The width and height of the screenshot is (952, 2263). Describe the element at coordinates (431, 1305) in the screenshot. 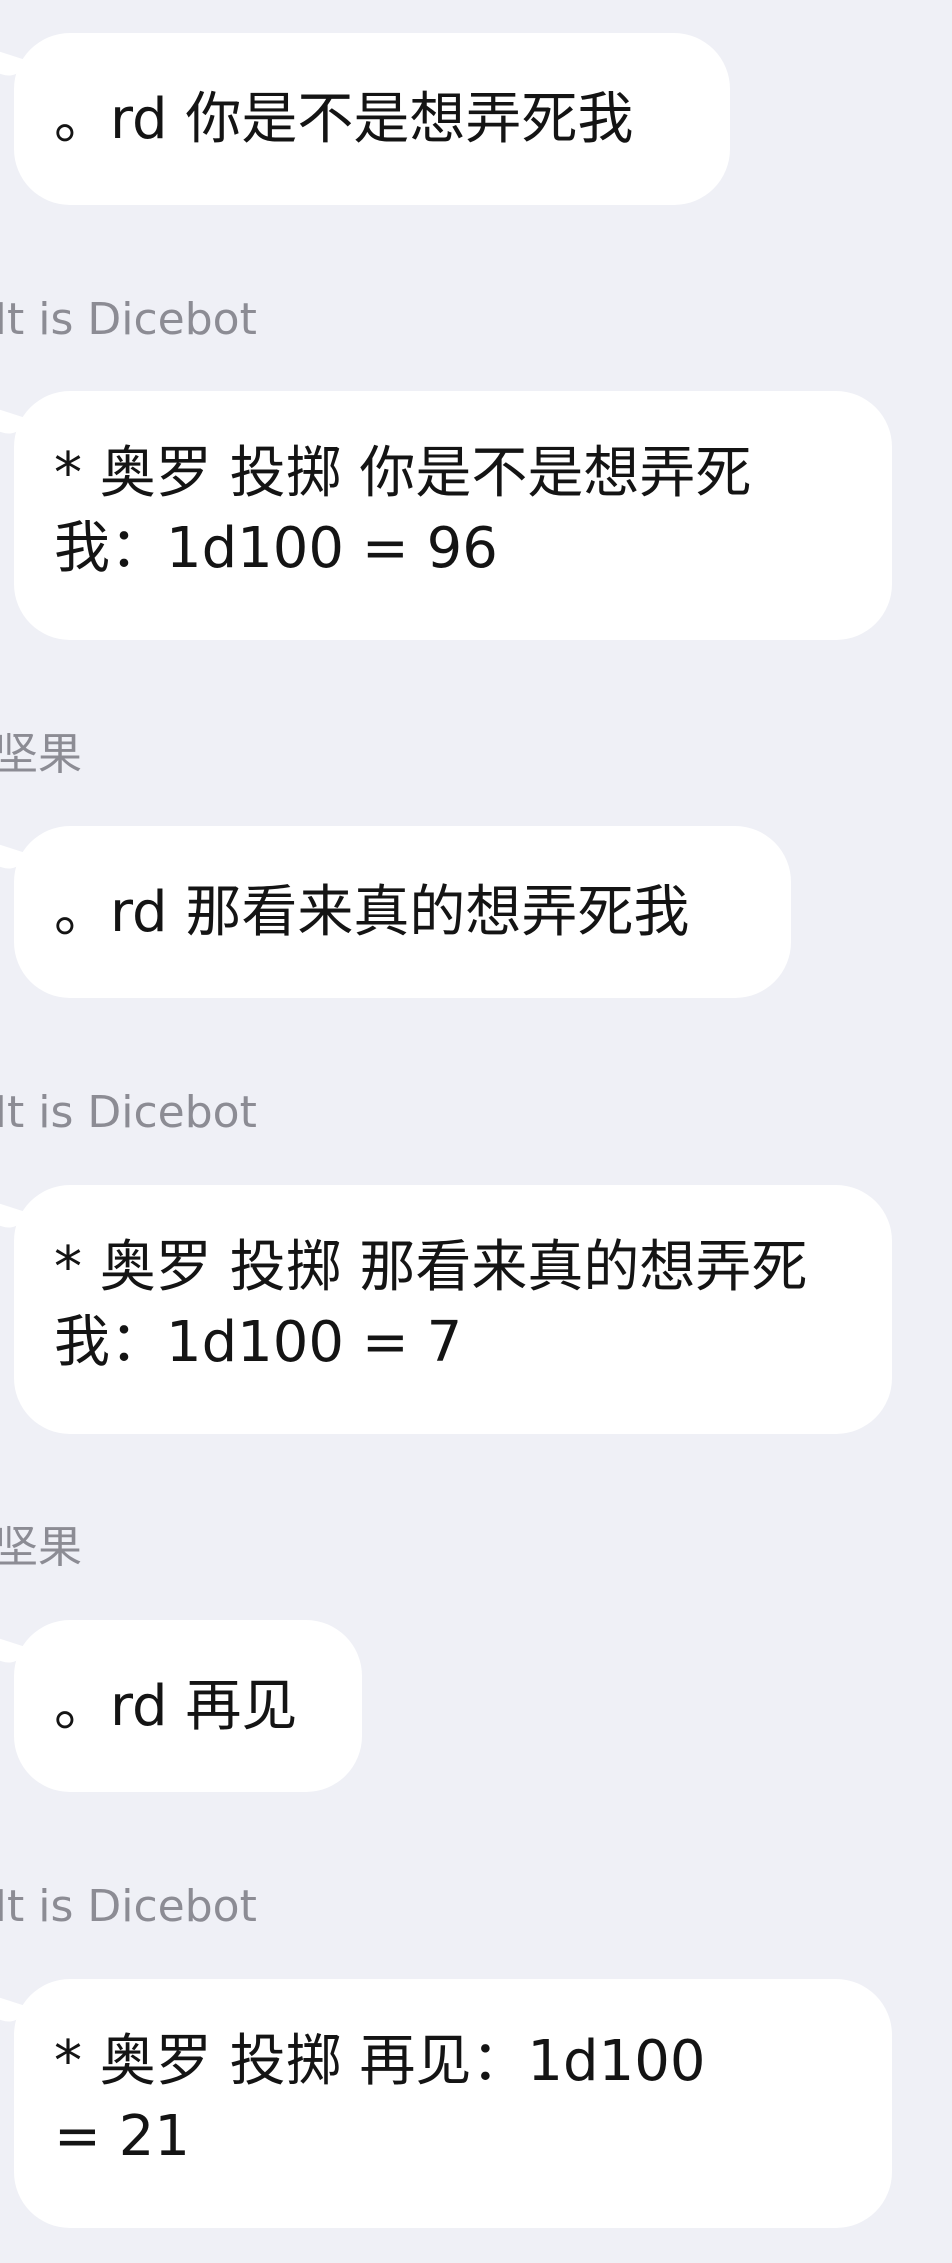

I see `message-text: * 奥罗 投掷 那看来真的想弄死我：1d100 = 7` at that location.